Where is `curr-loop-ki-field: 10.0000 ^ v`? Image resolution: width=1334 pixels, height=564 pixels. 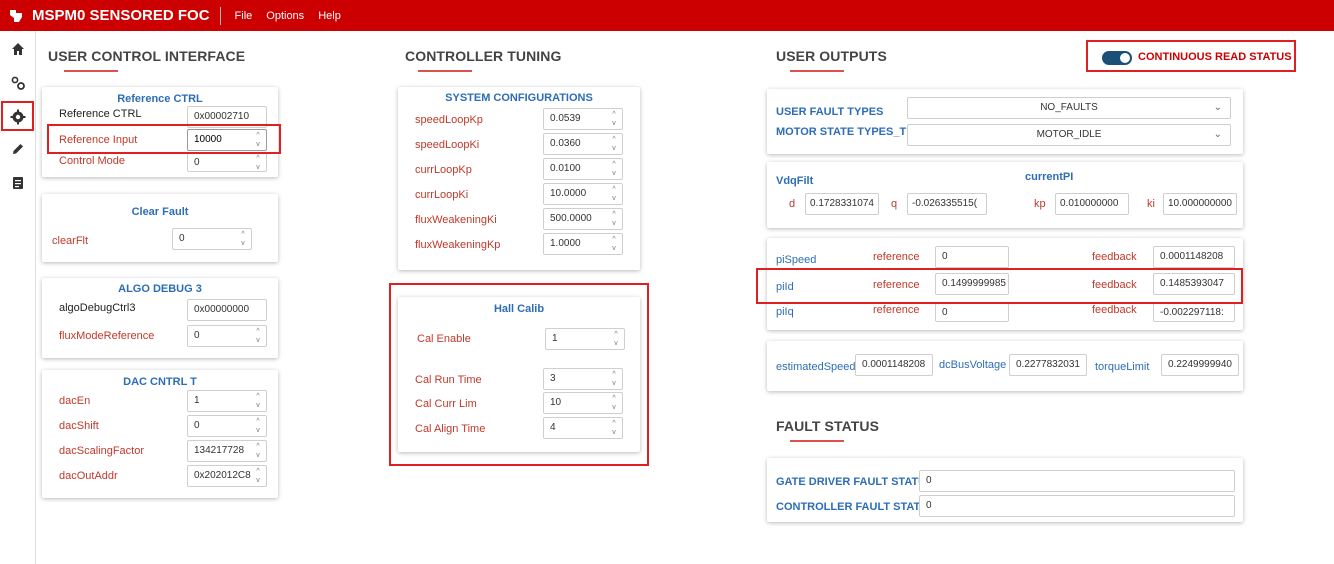 curr-loop-ki-field: 10.0000 ^ v is located at coordinates (583, 194).